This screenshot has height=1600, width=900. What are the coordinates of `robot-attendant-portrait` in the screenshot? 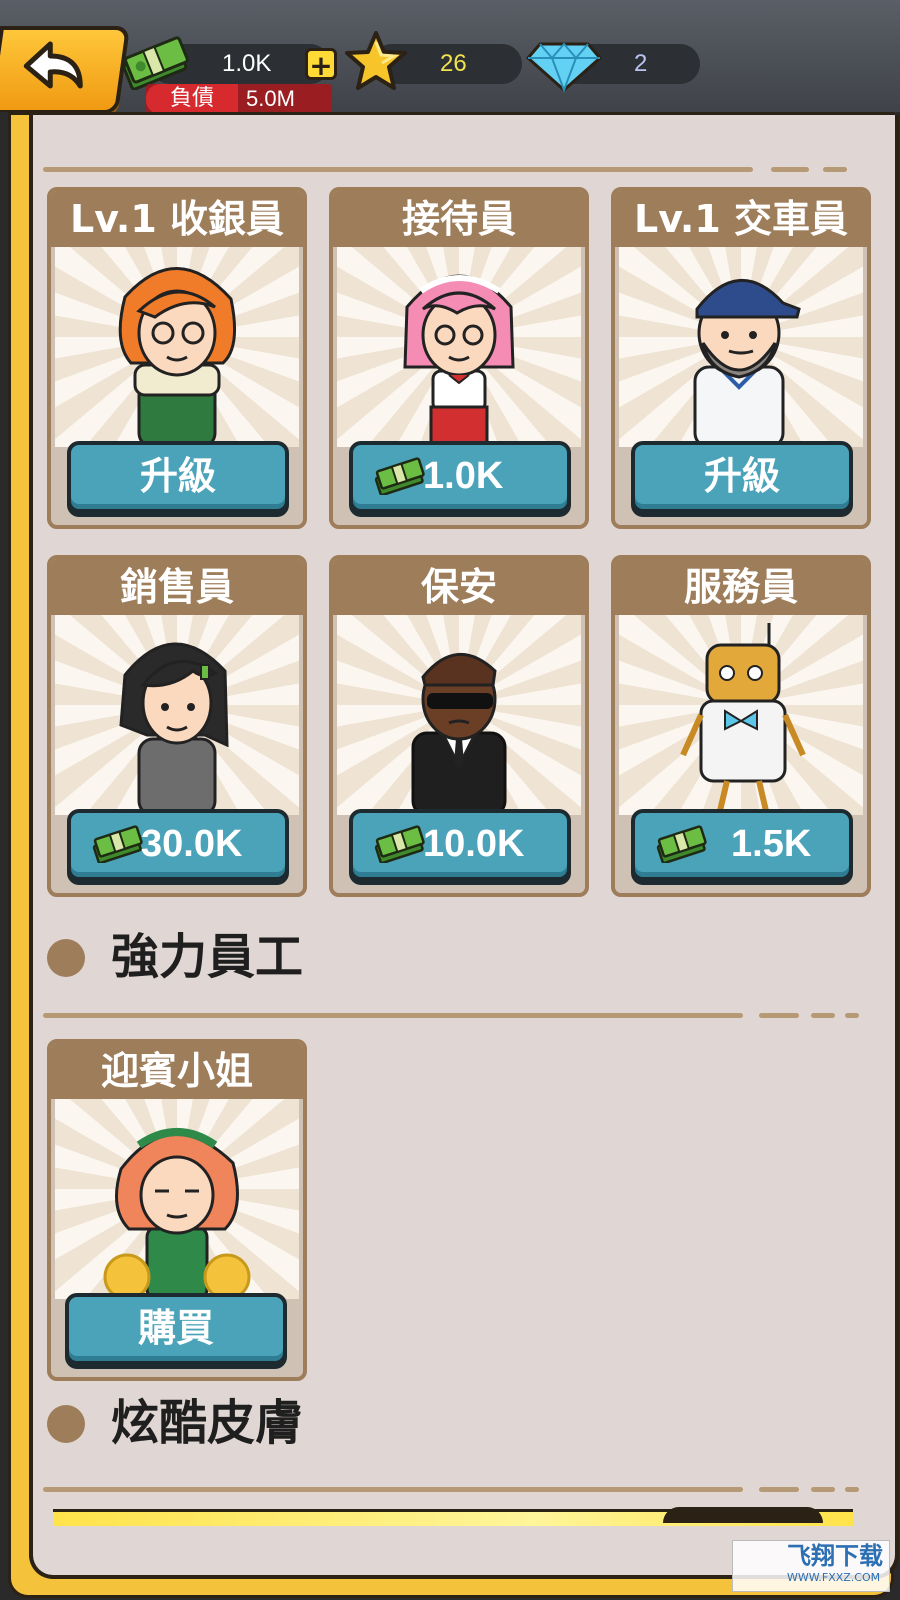 It's located at (741, 715).